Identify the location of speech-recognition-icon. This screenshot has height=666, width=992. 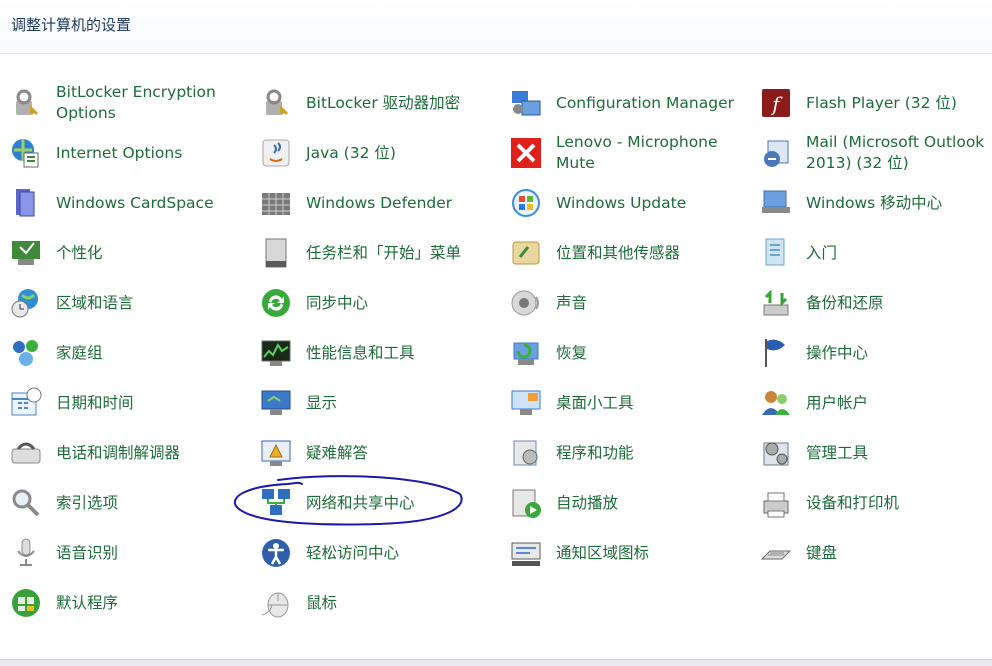
(26, 553).